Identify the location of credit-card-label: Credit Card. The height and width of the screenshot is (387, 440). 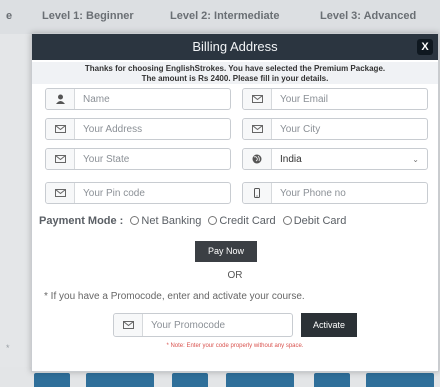
(247, 221).